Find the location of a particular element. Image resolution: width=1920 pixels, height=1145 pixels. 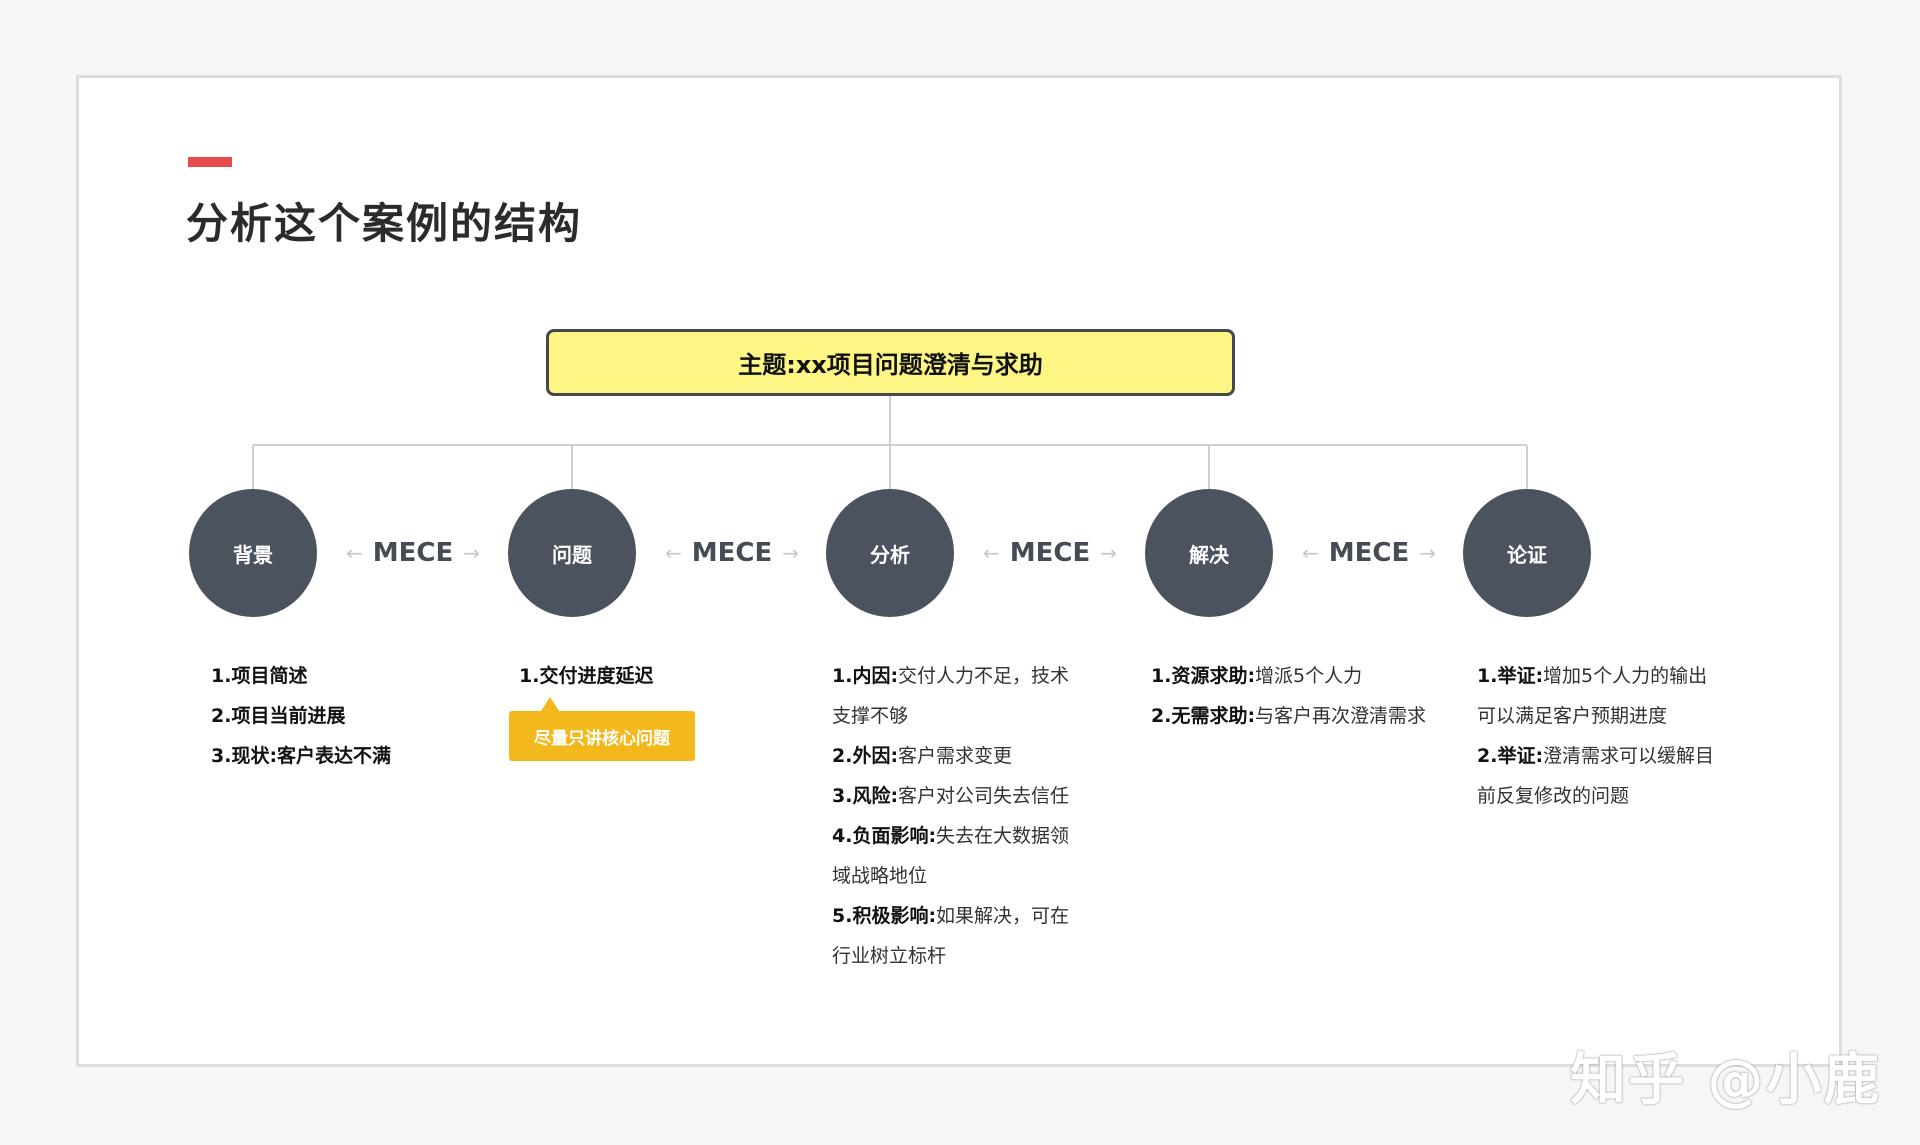

list-item: 1.内因:交付人力不足，技术 is located at coordinates (951, 676).